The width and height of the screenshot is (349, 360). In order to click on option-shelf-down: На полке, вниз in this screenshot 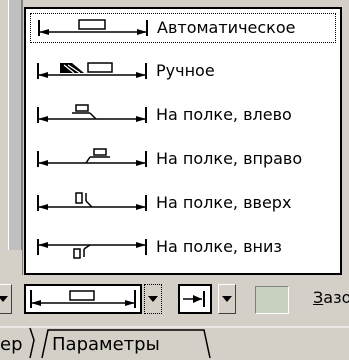, I will do `click(183, 248)`.